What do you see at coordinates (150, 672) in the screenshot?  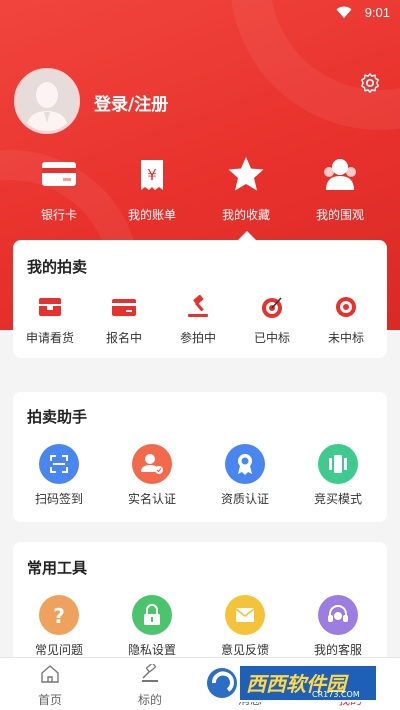 I see `gavel-tab-icon` at bounding box center [150, 672].